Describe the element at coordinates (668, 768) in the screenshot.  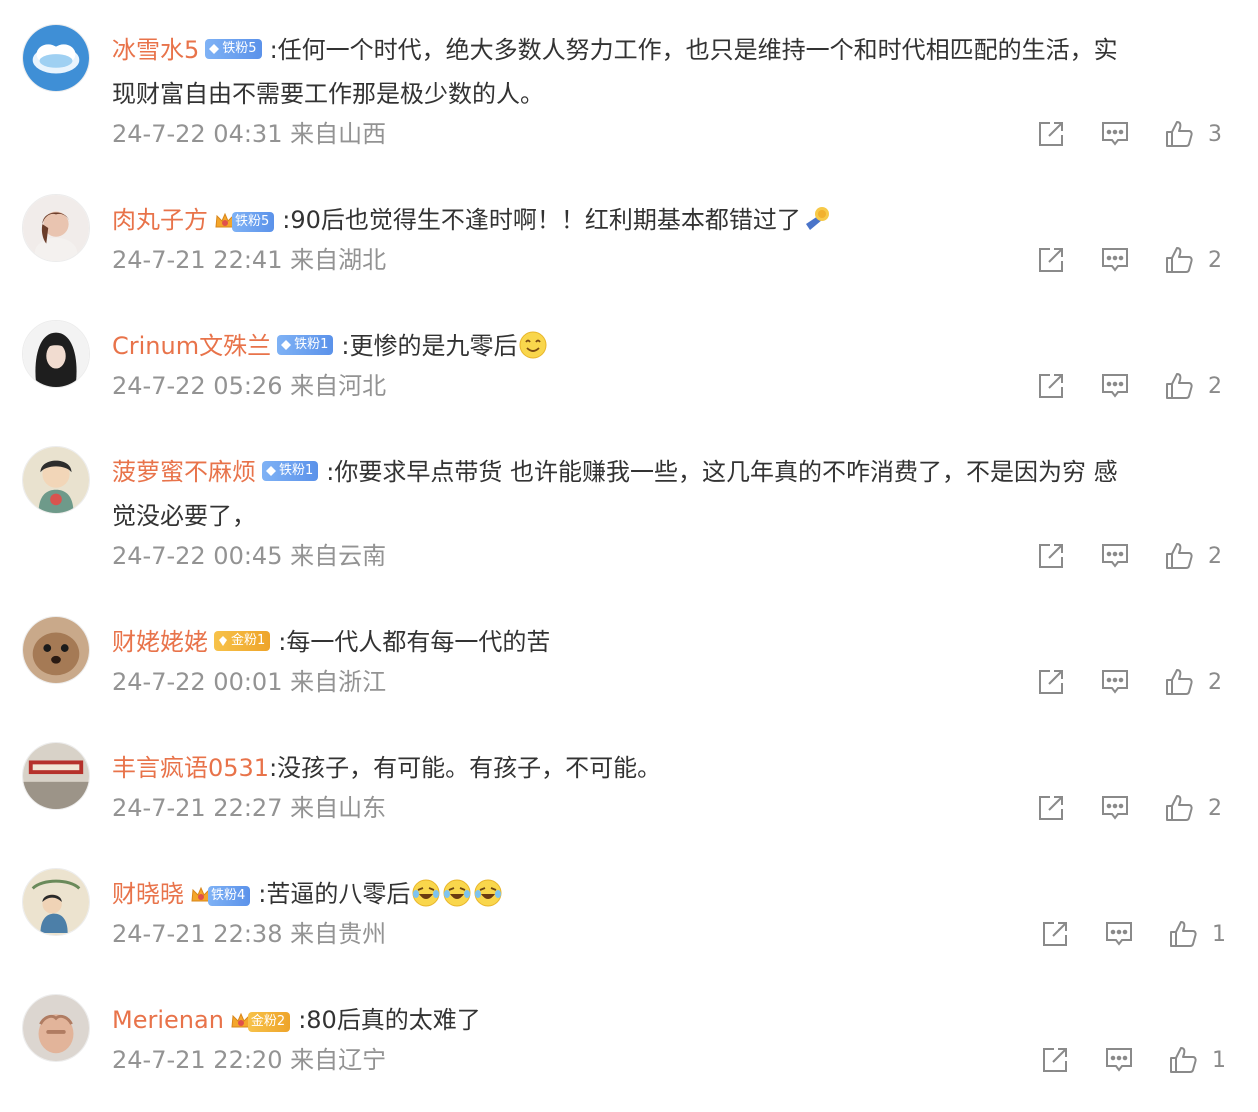
I see `comment-text-line: 丰言疯语0531:没孩子，有可能。有孩子，不可能。` at that location.